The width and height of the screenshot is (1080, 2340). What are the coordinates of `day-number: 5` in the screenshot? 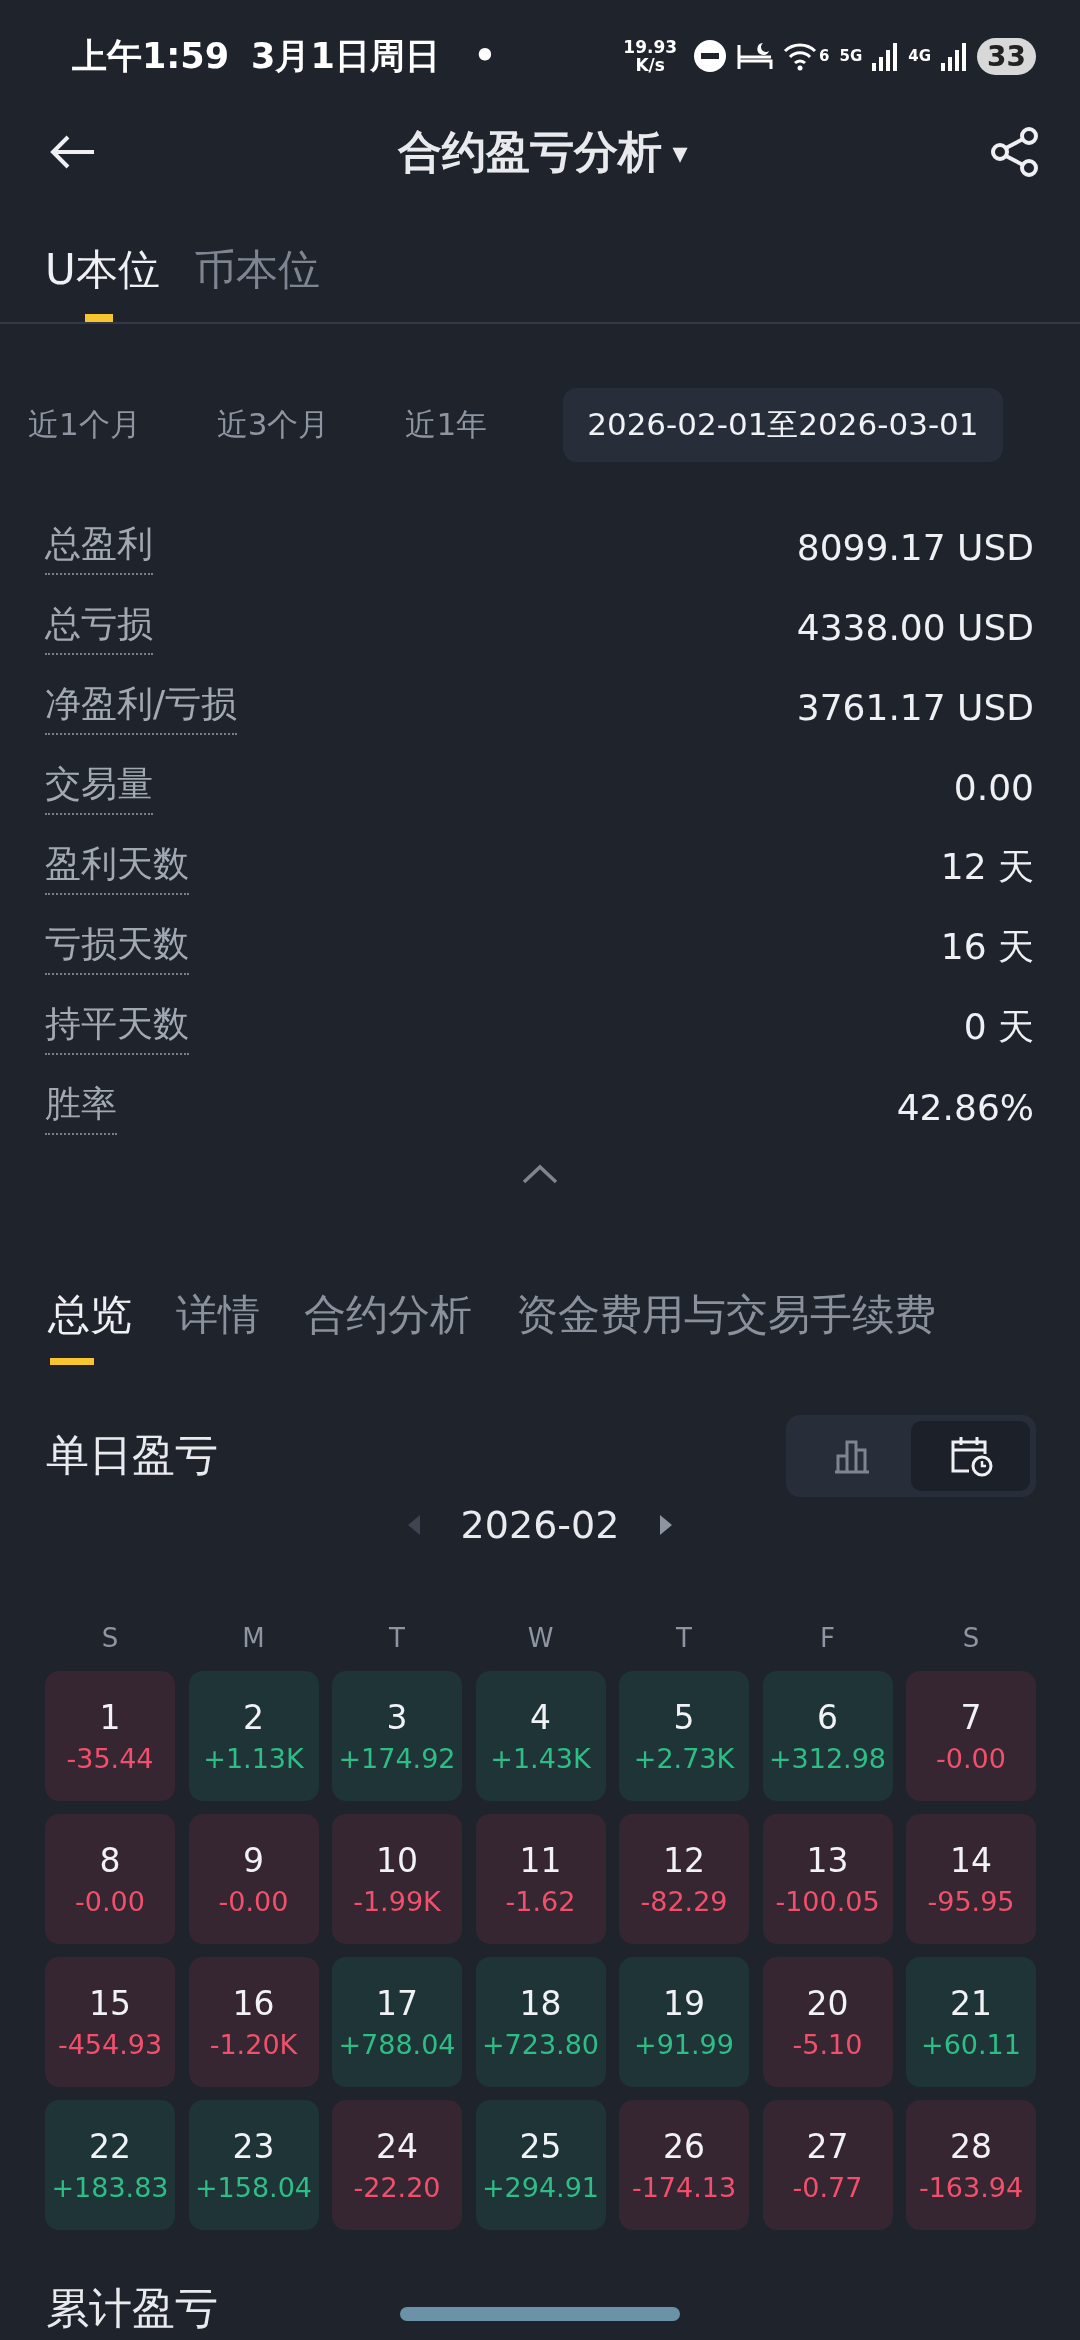 It's located at (684, 1717).